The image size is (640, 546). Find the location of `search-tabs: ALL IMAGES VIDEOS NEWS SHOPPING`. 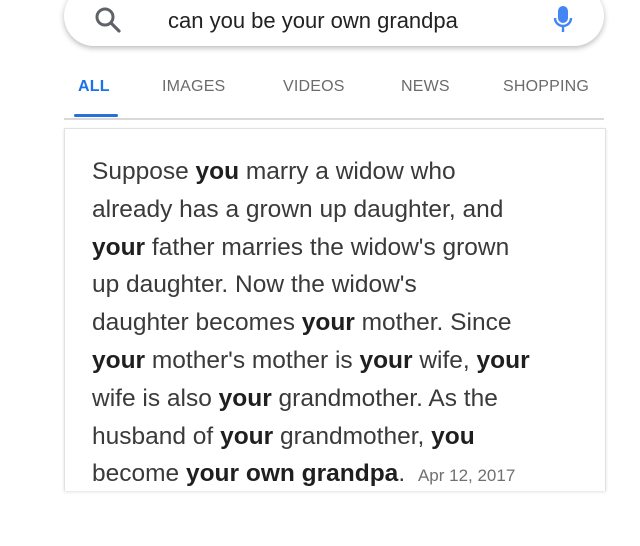

search-tabs: ALL IMAGES VIDEOS NEWS SHOPPING is located at coordinates (320, 95).